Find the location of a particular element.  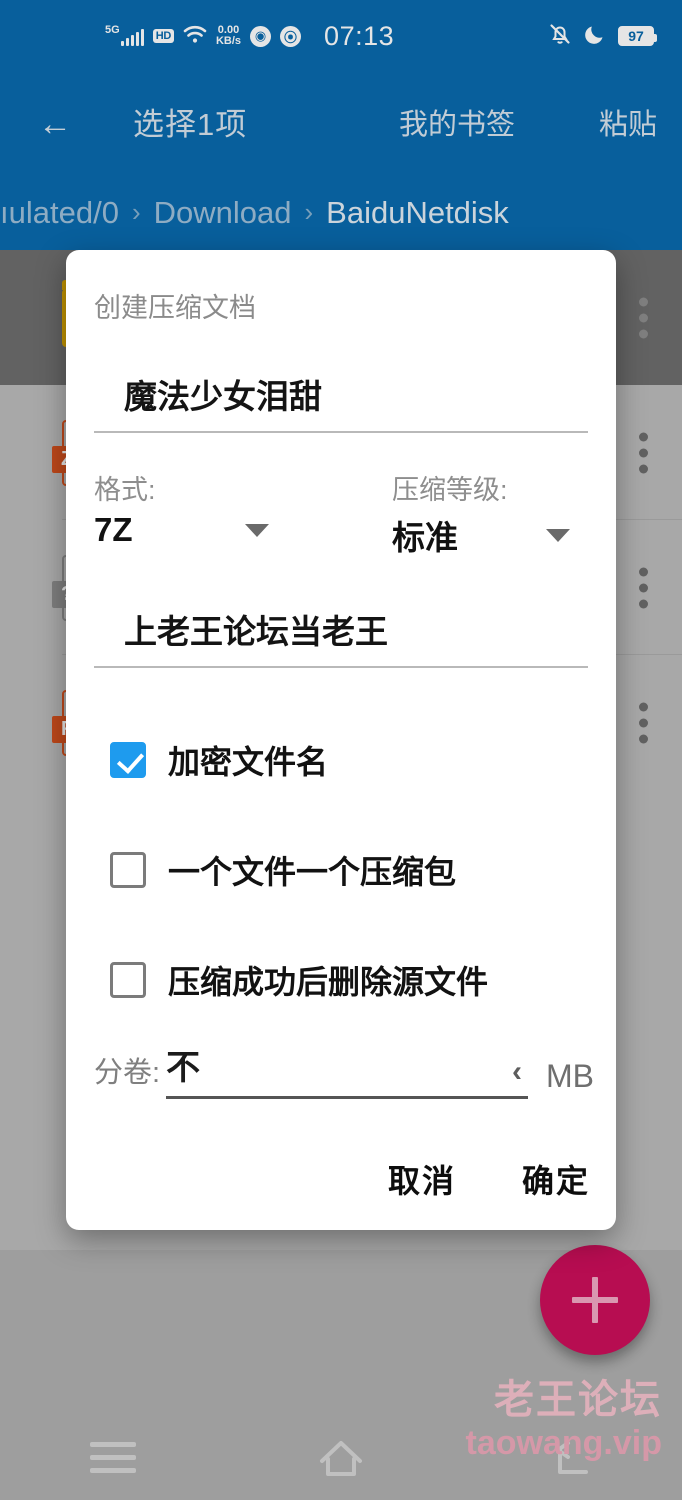

archive-name-field: 魔法少女泪甜 is located at coordinates (341, 401).